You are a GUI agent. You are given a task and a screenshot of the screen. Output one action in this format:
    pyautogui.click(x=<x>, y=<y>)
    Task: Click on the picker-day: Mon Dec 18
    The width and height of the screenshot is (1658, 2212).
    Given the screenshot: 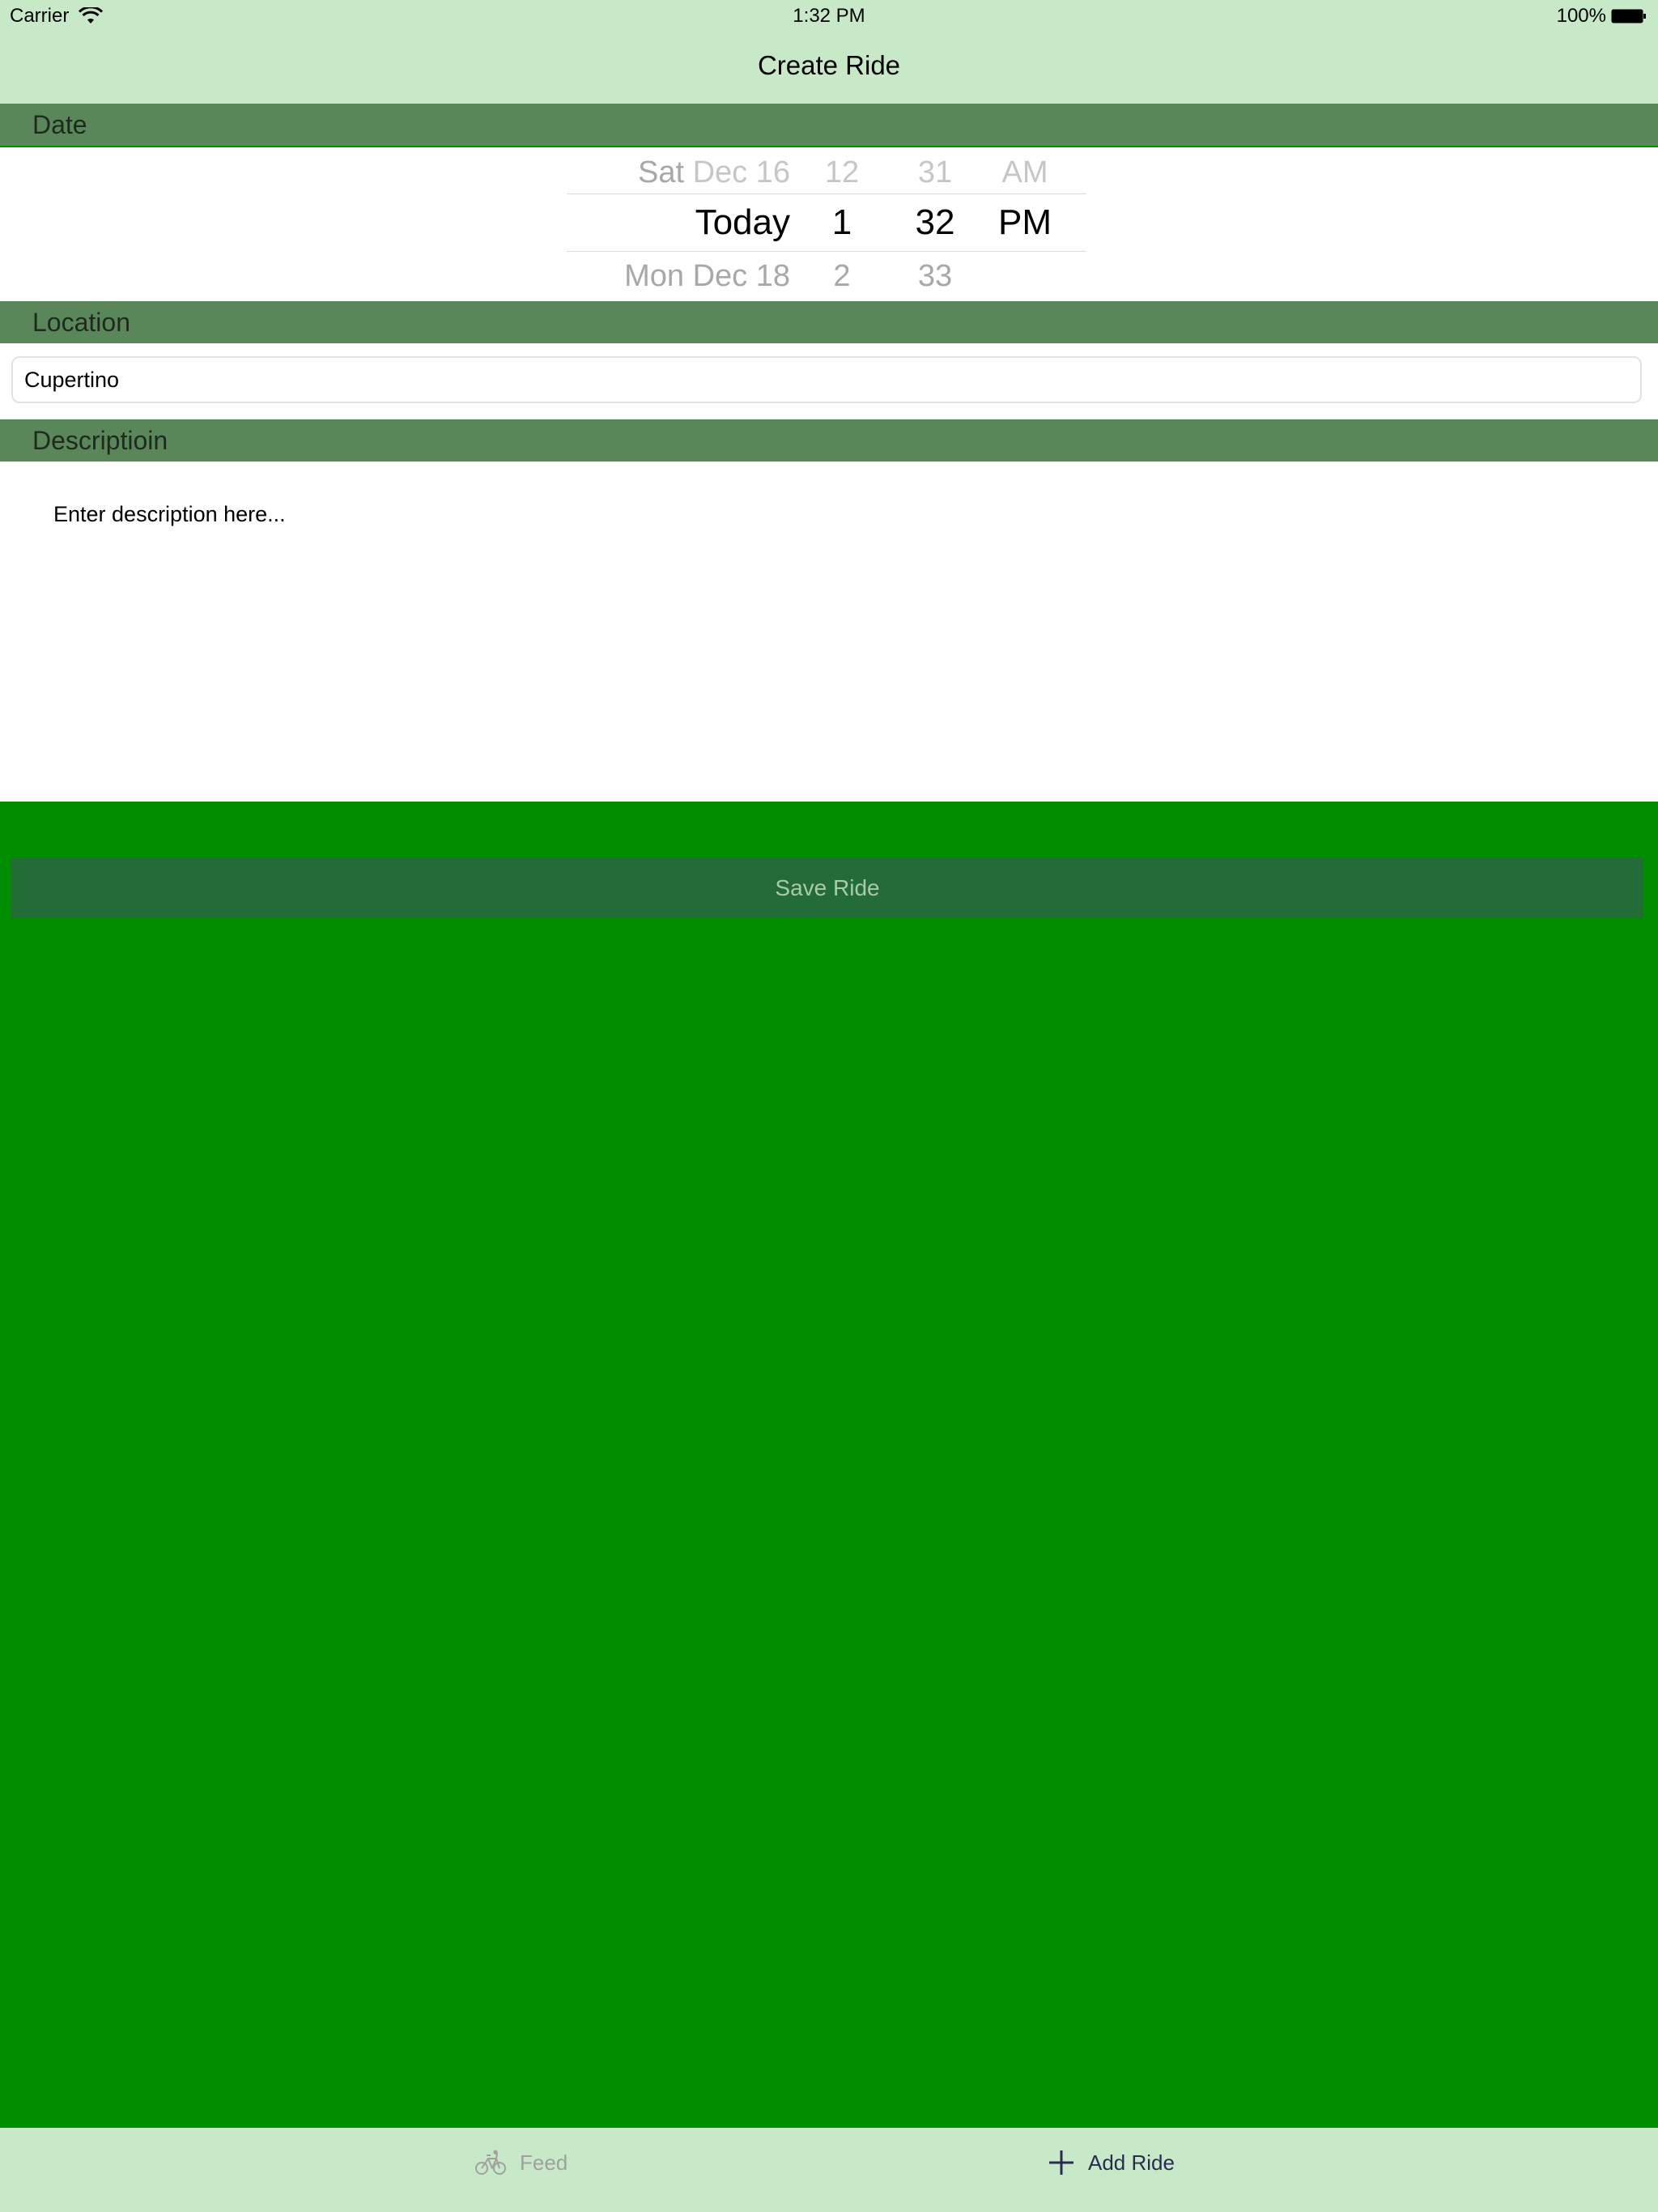 What is the action you would take?
    pyautogui.click(x=707, y=276)
    